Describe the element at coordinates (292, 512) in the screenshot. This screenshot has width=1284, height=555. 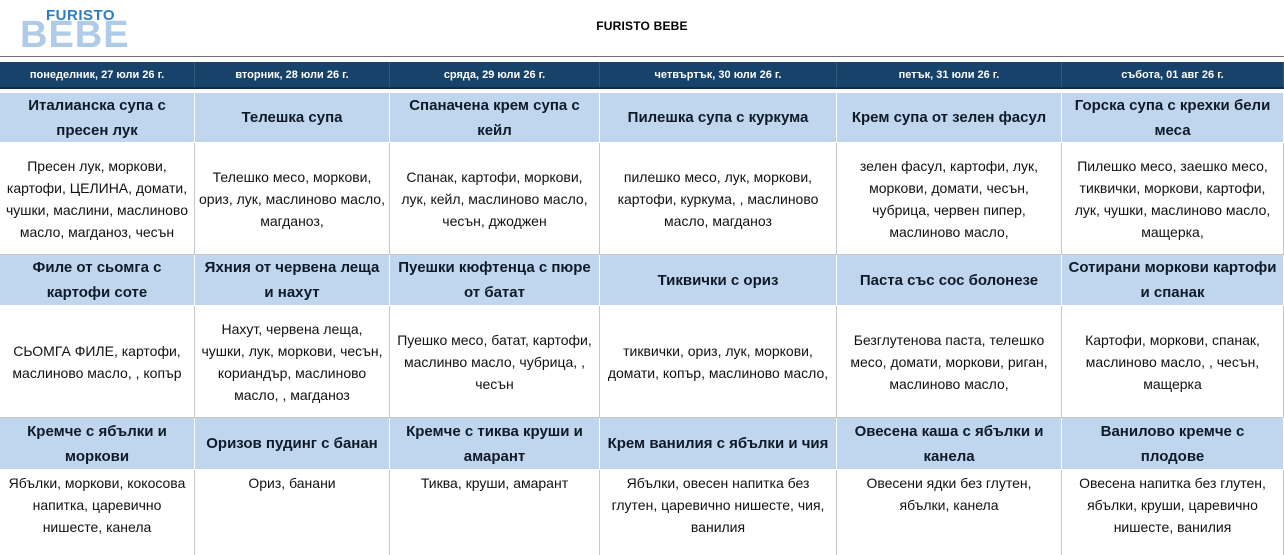
I see `dish-ingredients: Ориз, банани` at that location.